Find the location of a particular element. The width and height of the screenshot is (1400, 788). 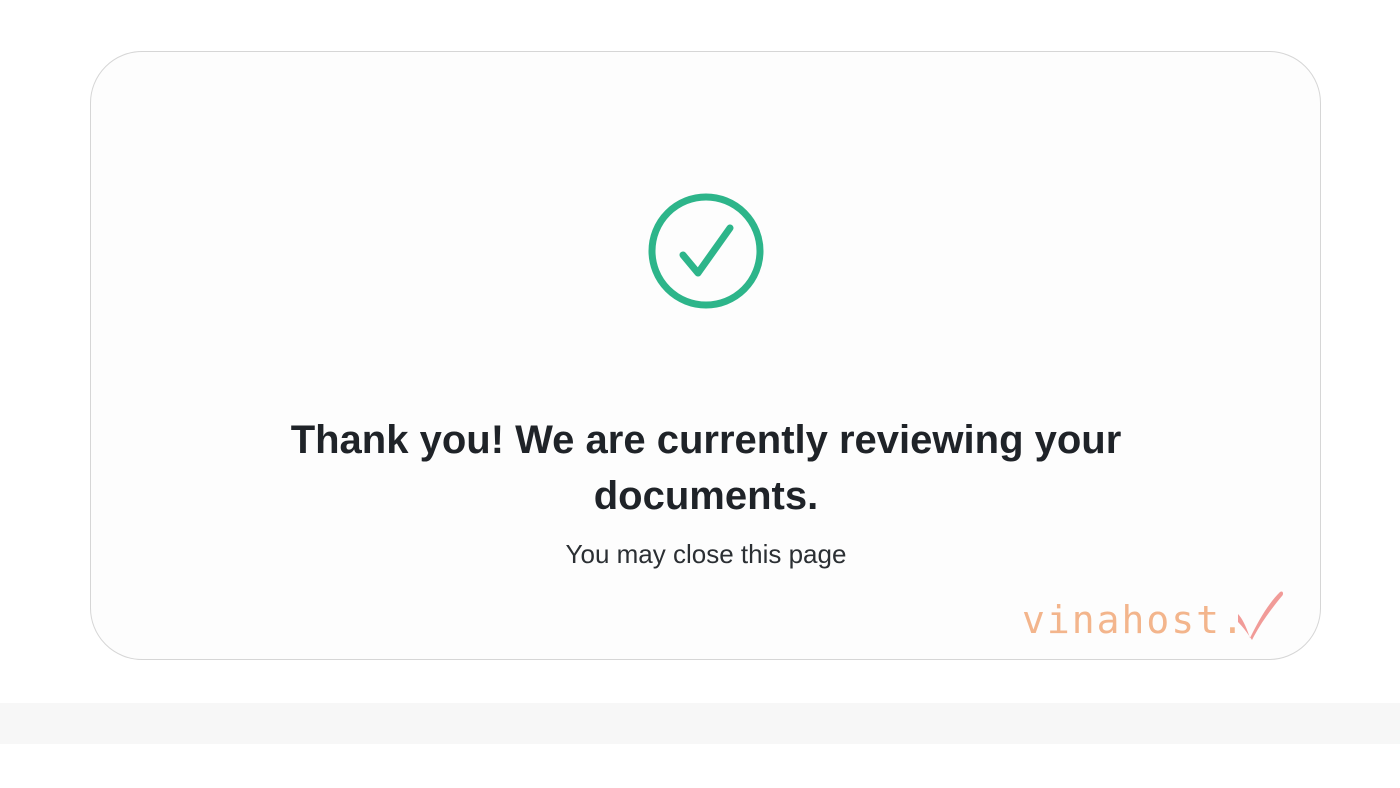

watermark-text: vinahost. is located at coordinates (1134, 620).